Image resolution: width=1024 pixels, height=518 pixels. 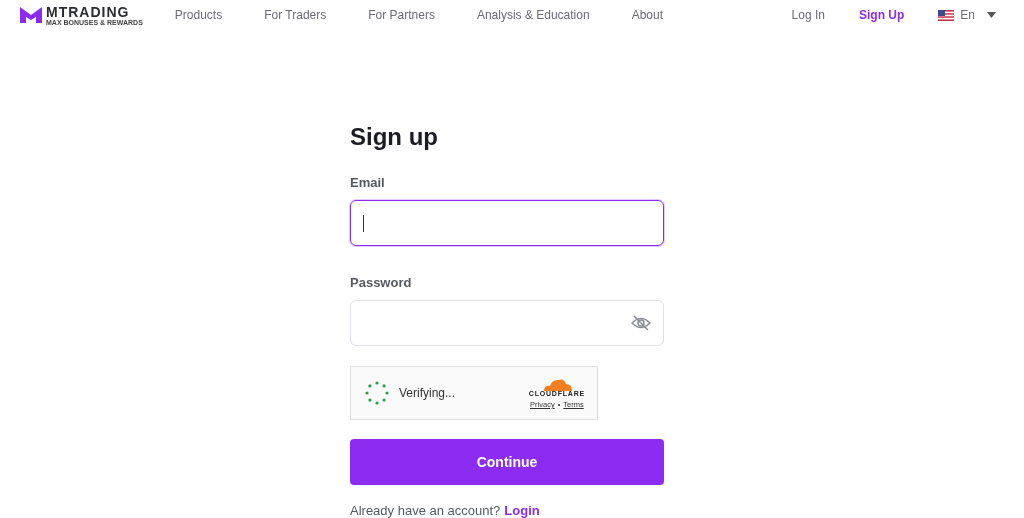 What do you see at coordinates (381, 283) in the screenshot?
I see `field-label: Password` at bounding box center [381, 283].